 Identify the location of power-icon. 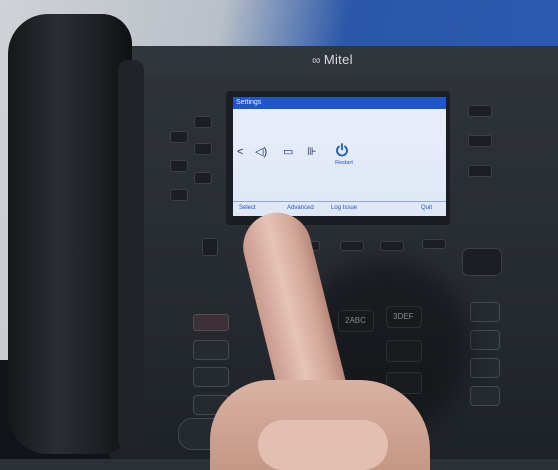
(342, 150).